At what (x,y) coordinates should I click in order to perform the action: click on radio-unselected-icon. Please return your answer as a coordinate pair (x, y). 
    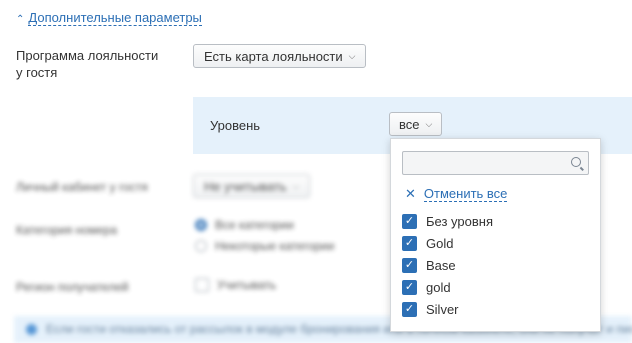
    Looking at the image, I should click on (201, 246).